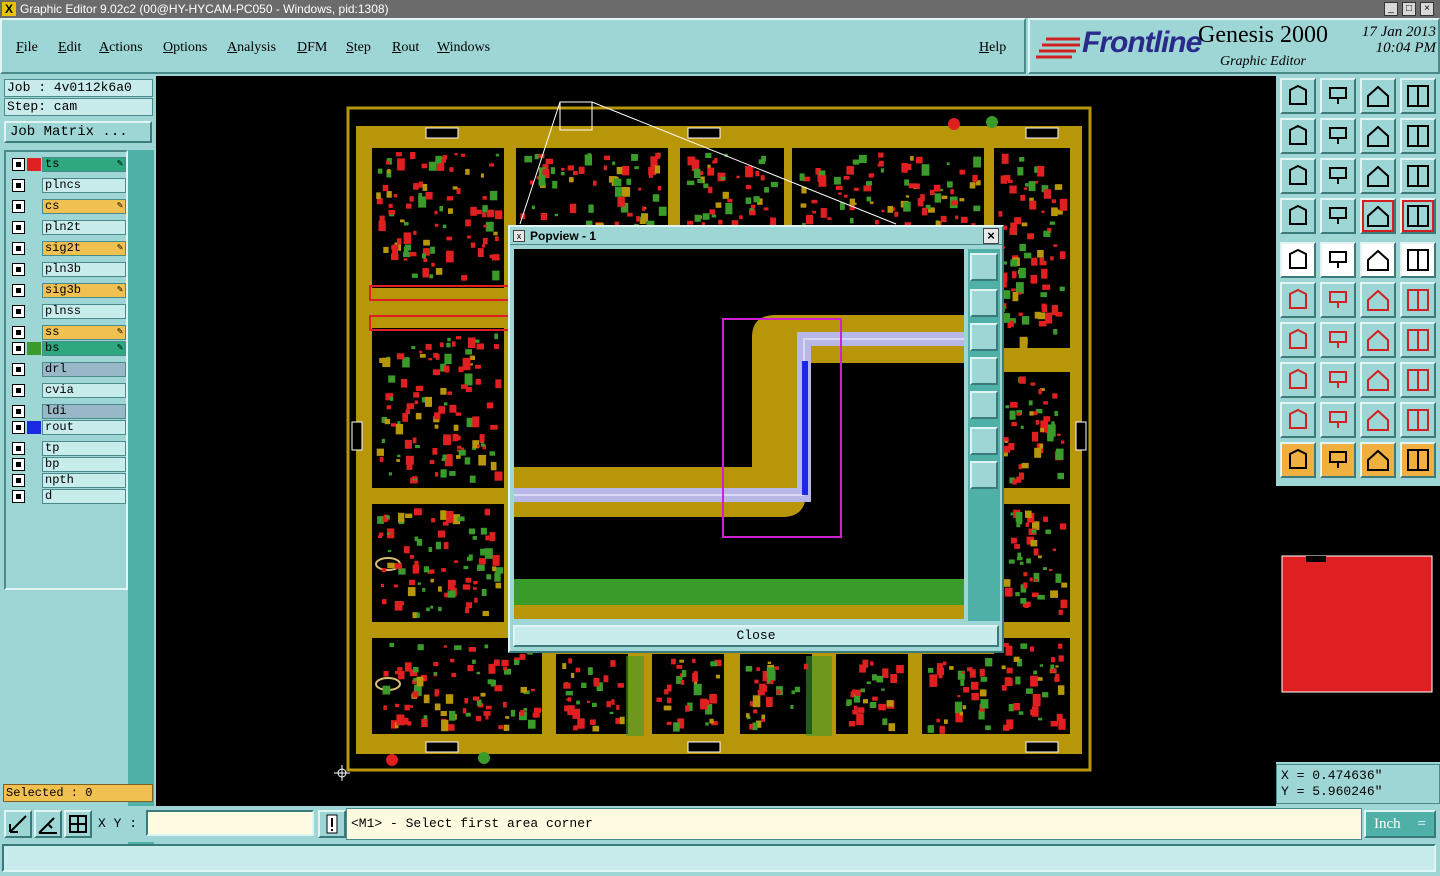 The width and height of the screenshot is (1440, 876). I want to click on layer-row-ts: ts ✎, so click(67, 164).